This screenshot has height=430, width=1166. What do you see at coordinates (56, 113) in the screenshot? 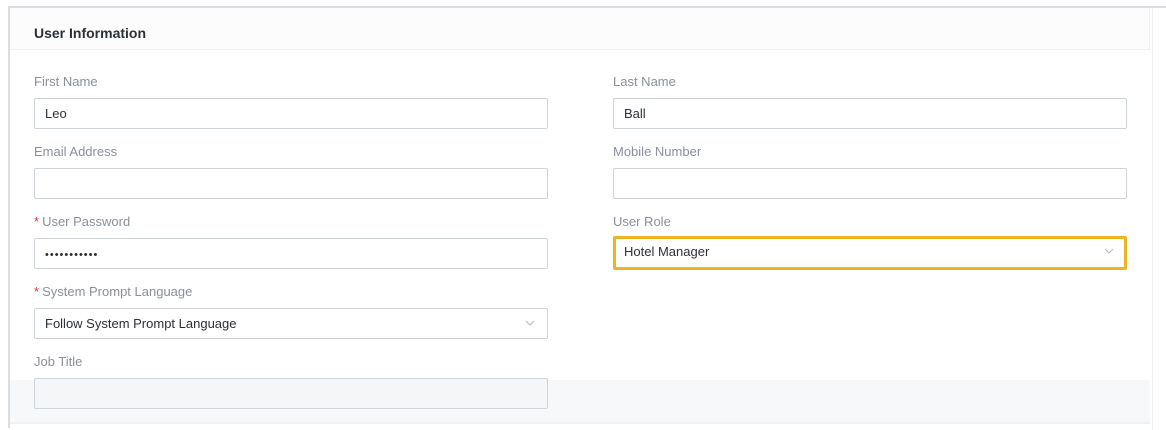
I see `first-name-value: Leo` at bounding box center [56, 113].